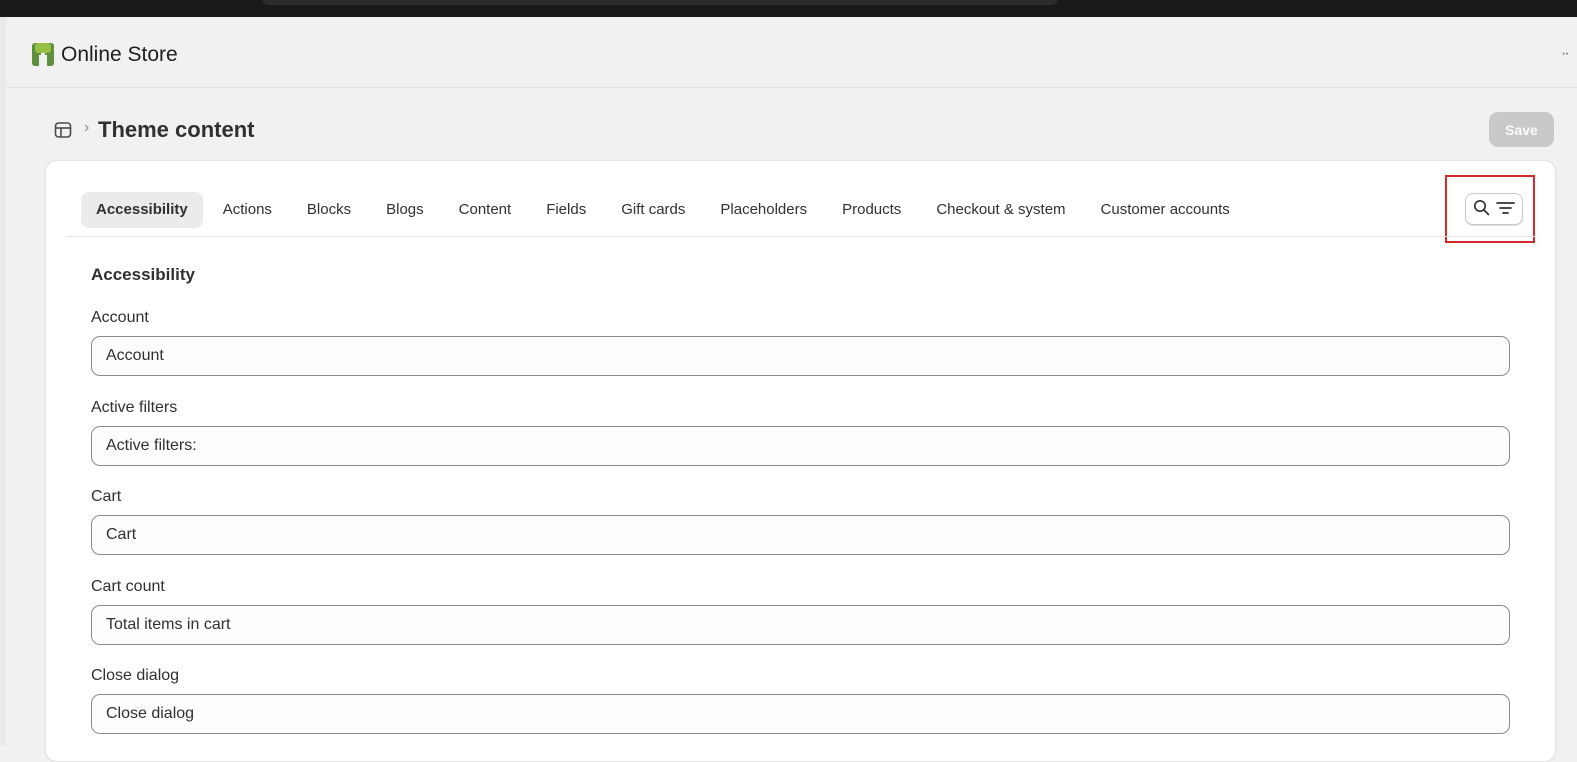 This screenshot has width=1577, height=762. I want to click on tab-placeholders: Placeholders, so click(763, 210).